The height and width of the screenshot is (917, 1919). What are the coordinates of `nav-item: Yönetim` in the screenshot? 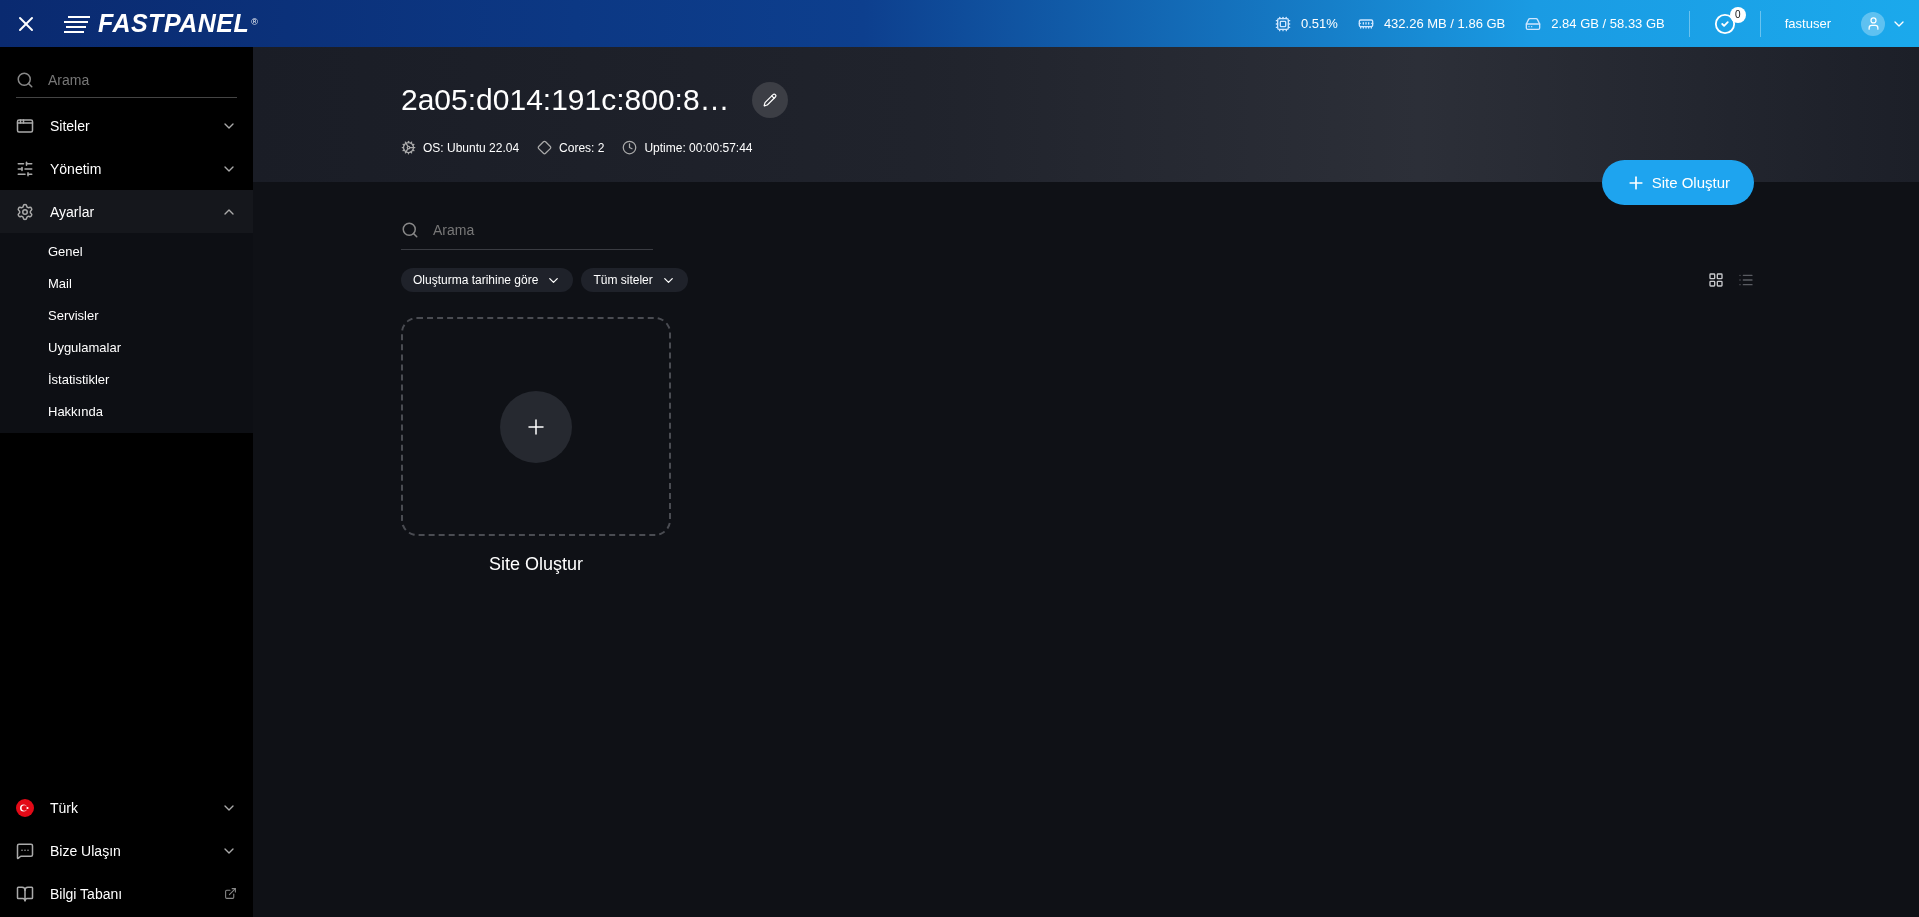 It's located at (126, 168).